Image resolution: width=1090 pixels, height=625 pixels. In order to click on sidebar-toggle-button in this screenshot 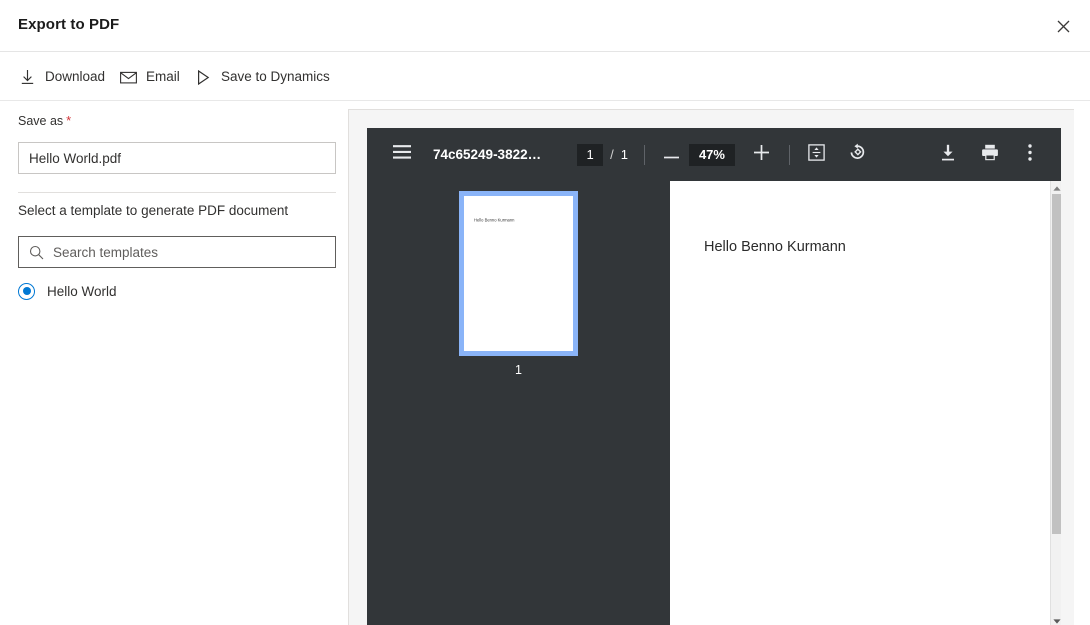, I will do `click(402, 155)`.